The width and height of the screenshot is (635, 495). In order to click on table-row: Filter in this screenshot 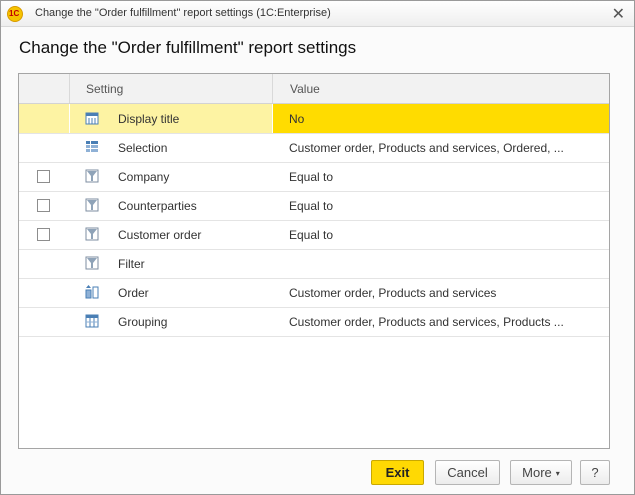, I will do `click(314, 264)`.